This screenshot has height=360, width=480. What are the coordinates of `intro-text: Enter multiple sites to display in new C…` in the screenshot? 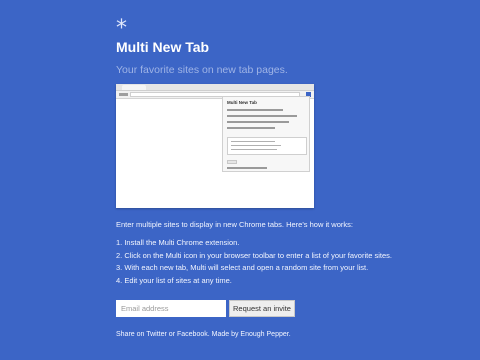 It's located at (234, 224).